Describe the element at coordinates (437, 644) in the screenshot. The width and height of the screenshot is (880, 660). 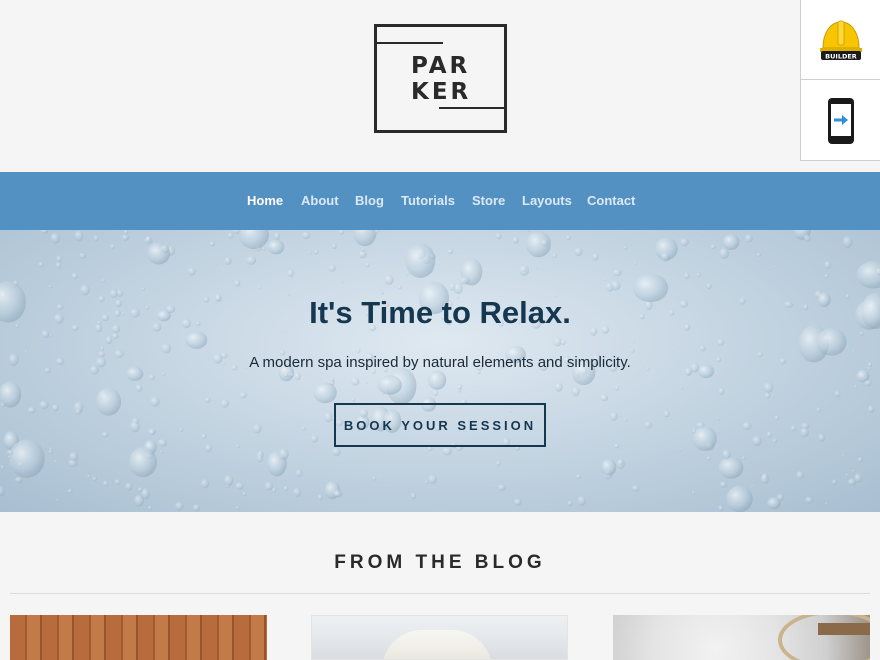
I see `card-image-detail` at that location.